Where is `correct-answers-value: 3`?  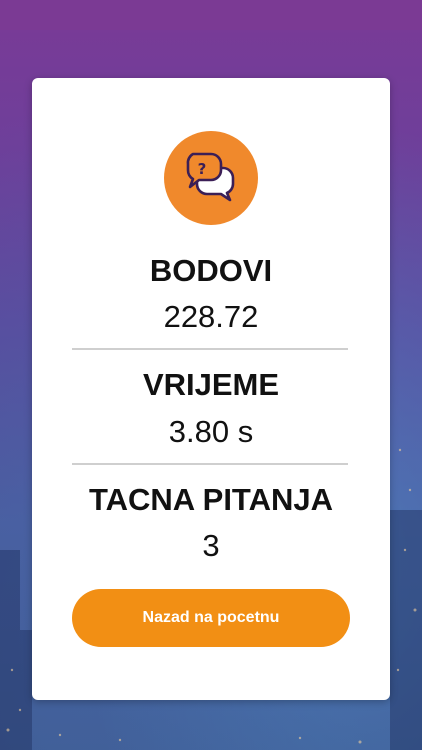 correct-answers-value: 3 is located at coordinates (211, 545).